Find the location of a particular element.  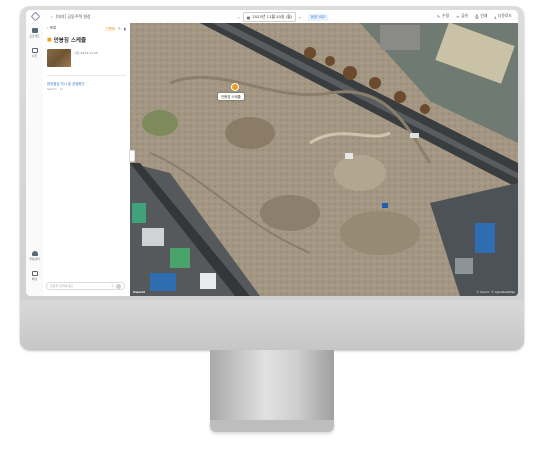

note-meta: Sketch · 11 is located at coordinates (55, 89).